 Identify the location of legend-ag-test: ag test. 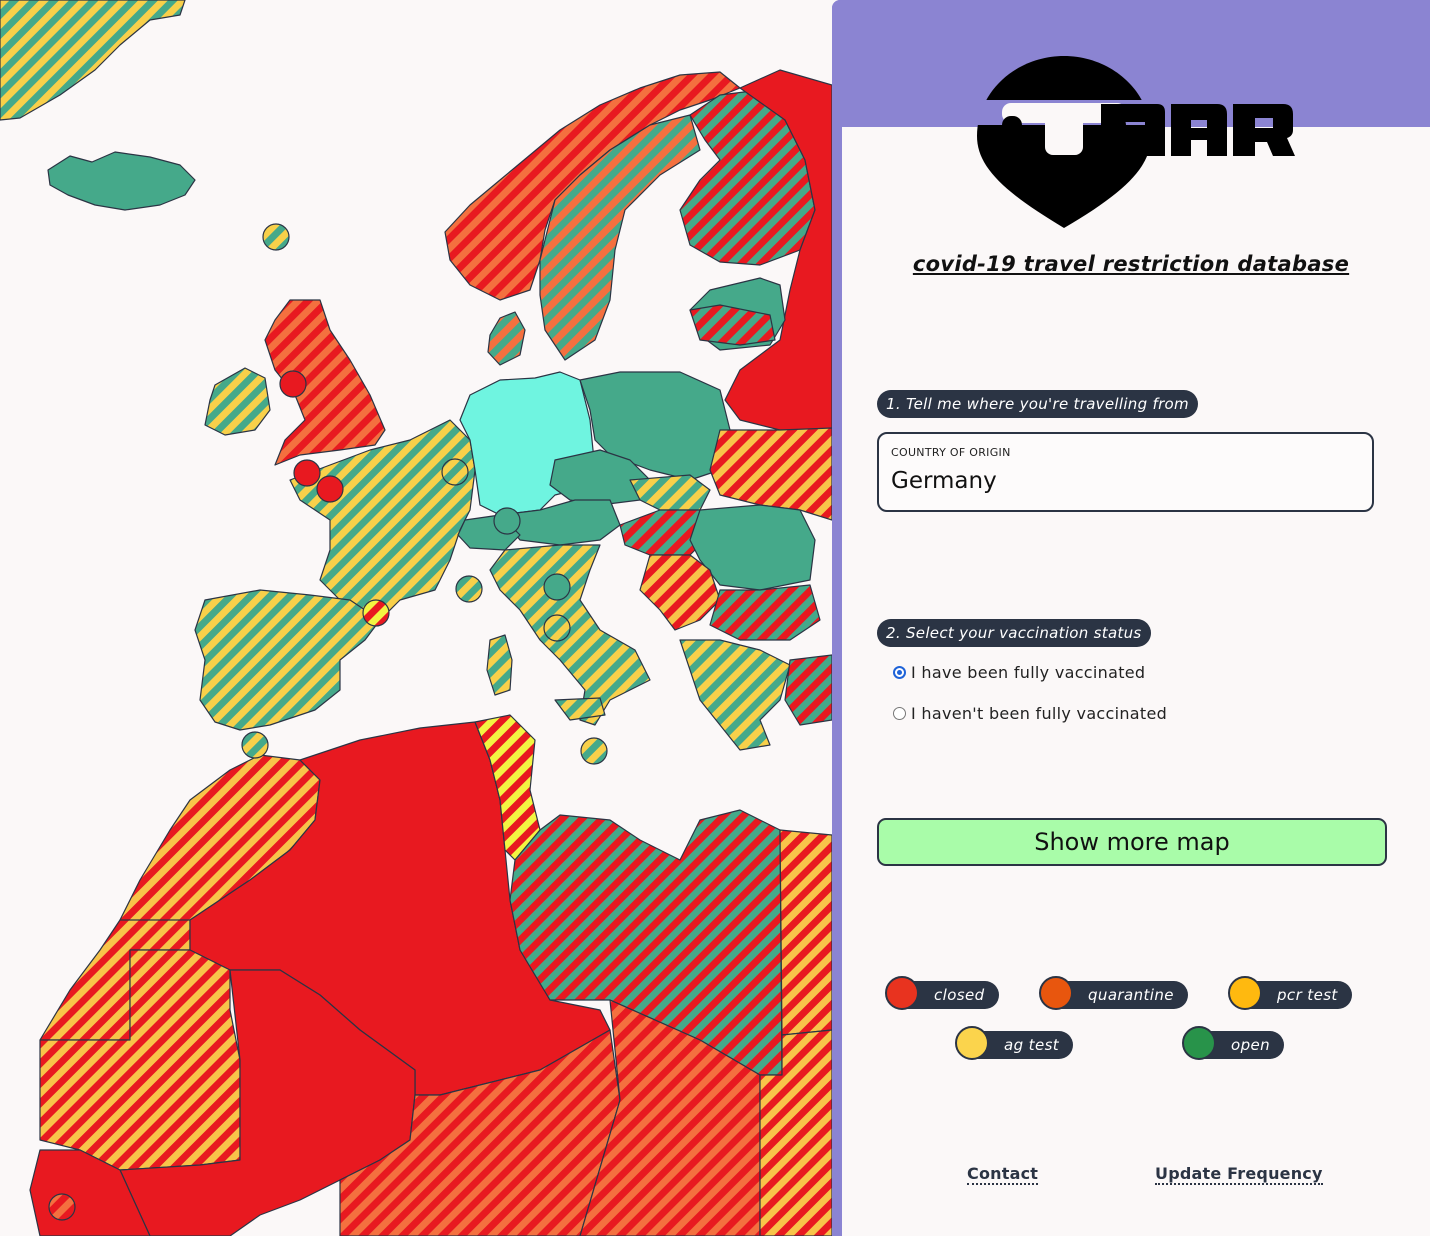
(1014, 1043).